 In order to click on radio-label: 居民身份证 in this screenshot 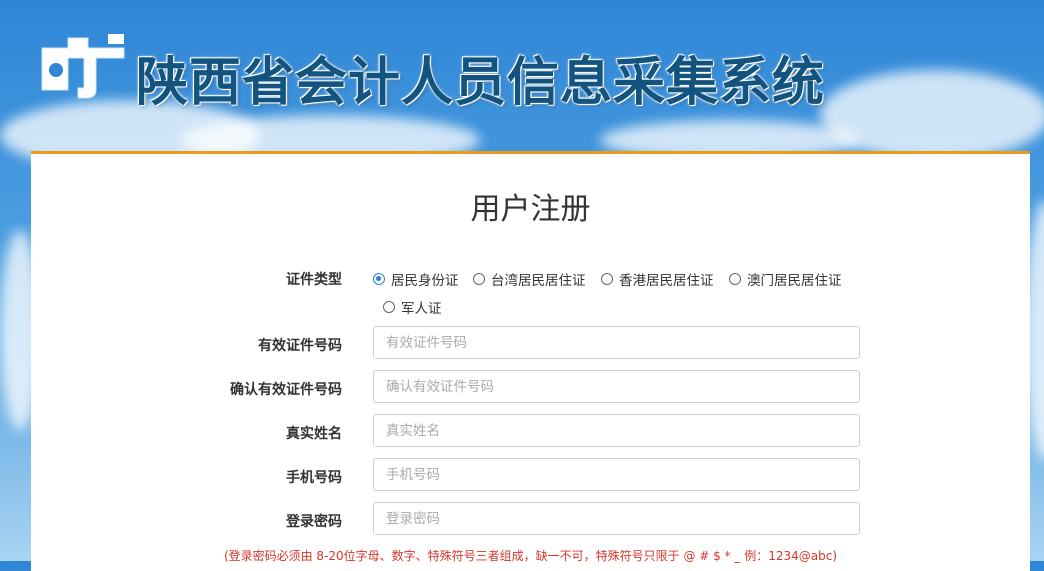, I will do `click(425, 281)`.